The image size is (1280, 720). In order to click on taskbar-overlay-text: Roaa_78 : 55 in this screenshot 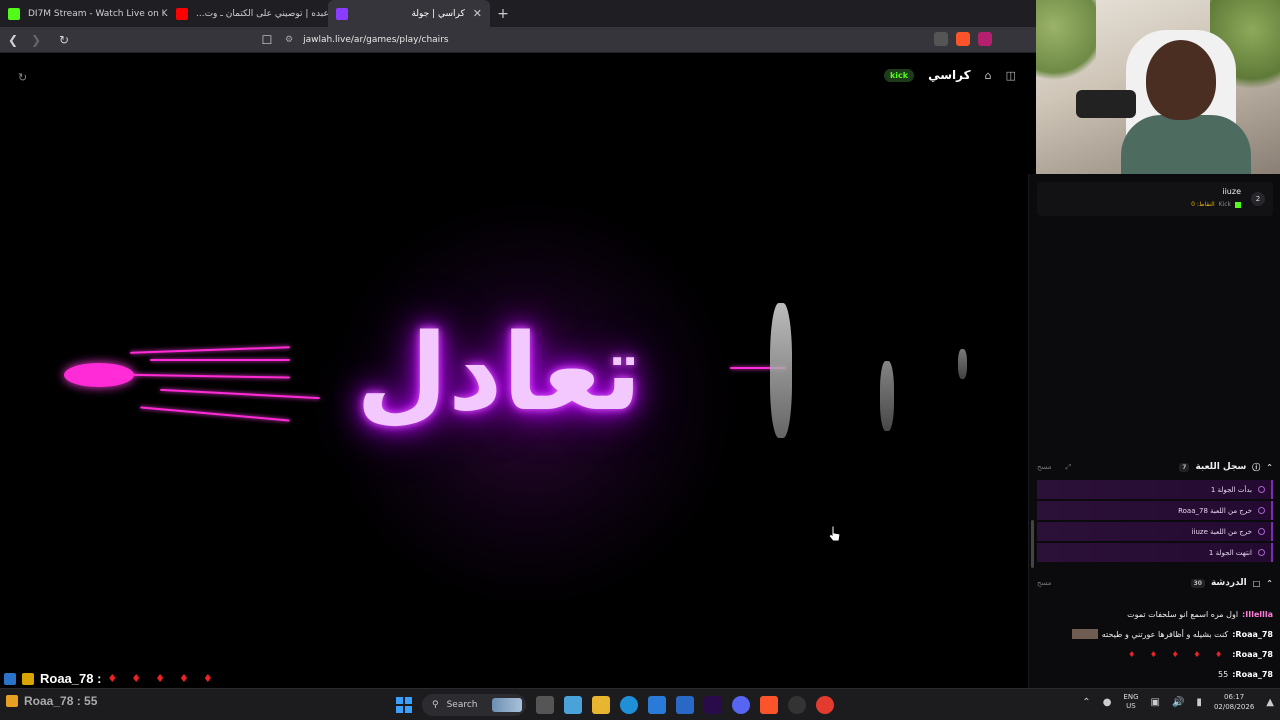, I will do `click(61, 701)`.